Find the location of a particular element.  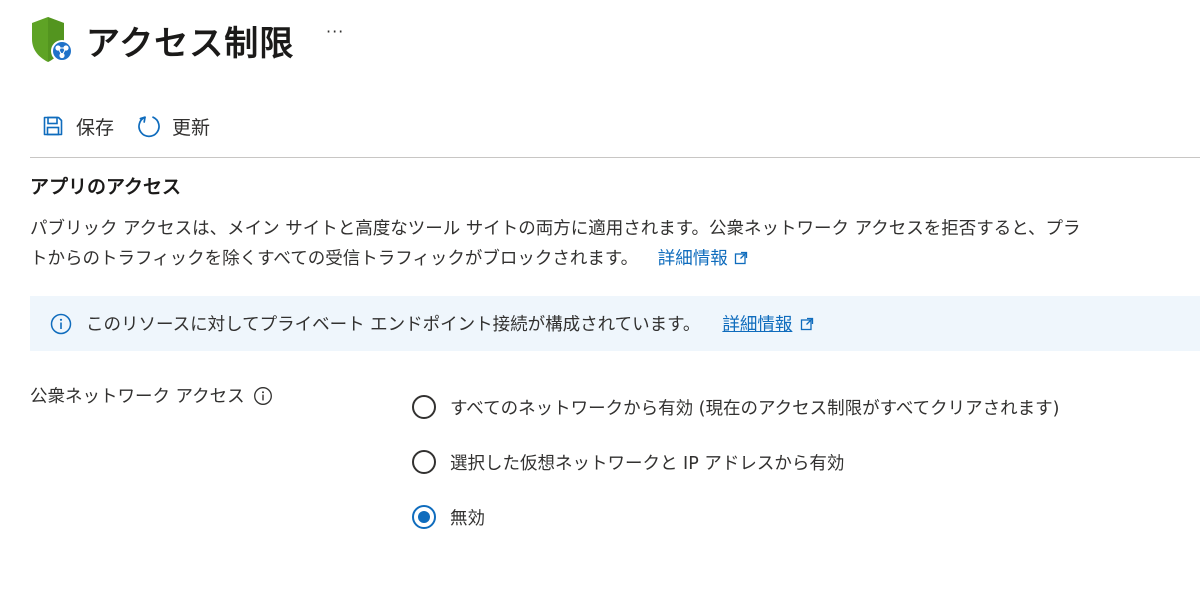

banner-learn-more-link: 詳細情報 is located at coordinates (768, 323).